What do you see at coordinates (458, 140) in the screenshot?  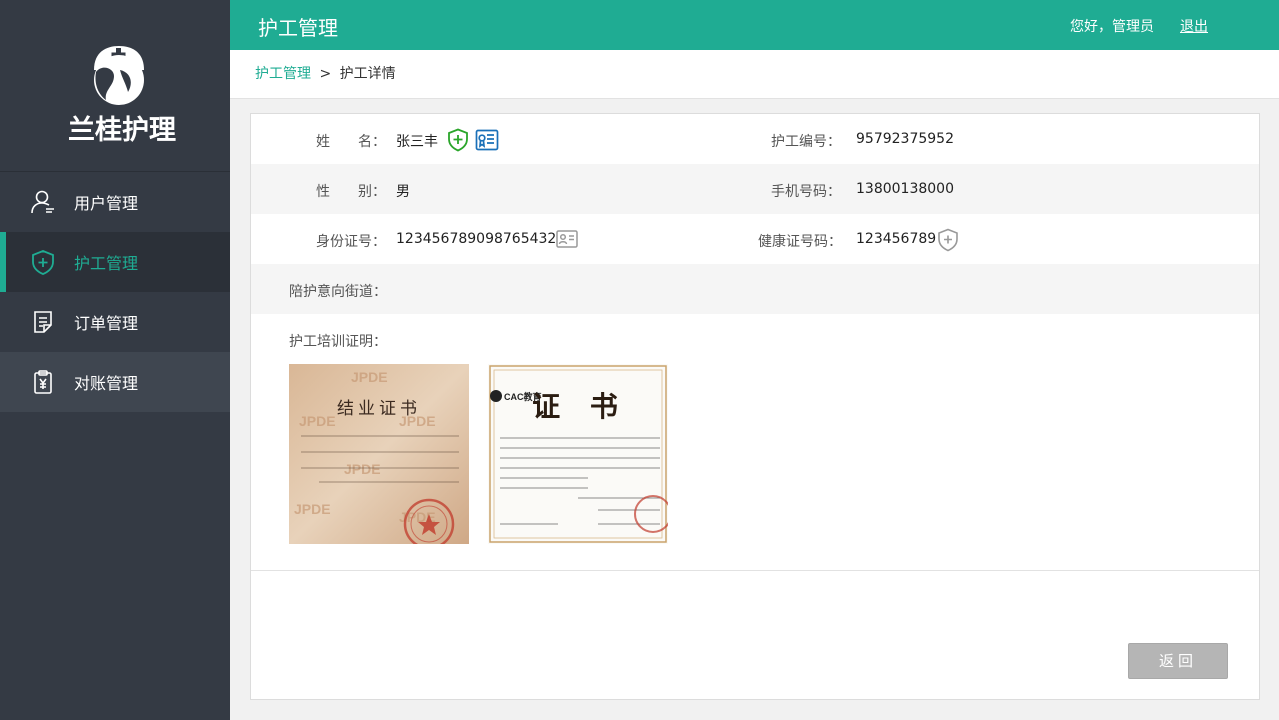 I see `health-verified-icon` at bounding box center [458, 140].